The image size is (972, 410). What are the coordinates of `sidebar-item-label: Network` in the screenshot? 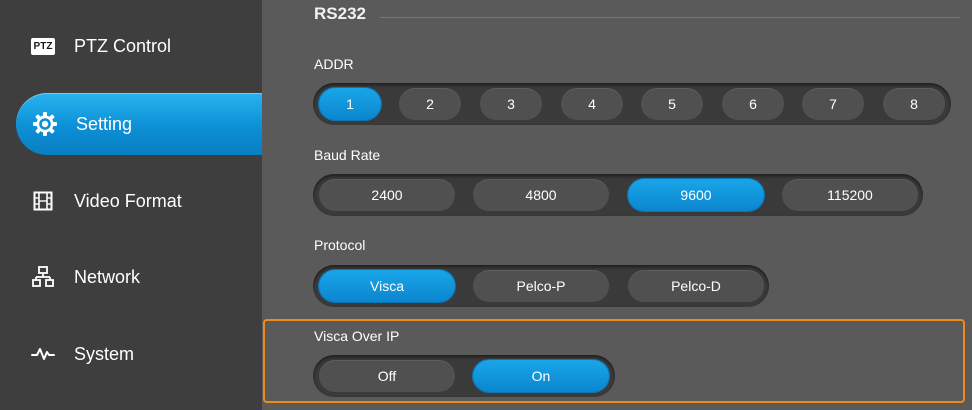 It's located at (107, 276).